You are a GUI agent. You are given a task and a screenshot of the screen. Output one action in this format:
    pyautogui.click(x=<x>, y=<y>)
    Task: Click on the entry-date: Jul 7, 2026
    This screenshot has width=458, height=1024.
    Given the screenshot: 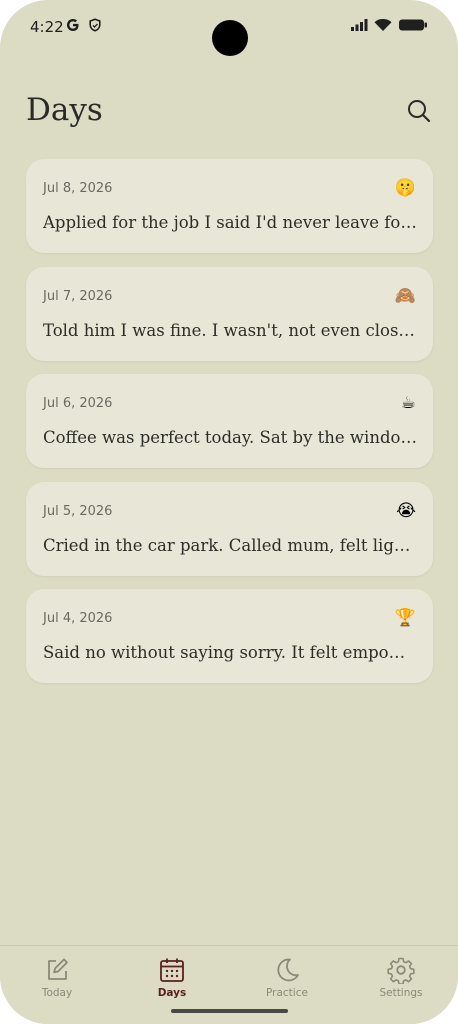 What is the action you would take?
    pyautogui.click(x=78, y=296)
    